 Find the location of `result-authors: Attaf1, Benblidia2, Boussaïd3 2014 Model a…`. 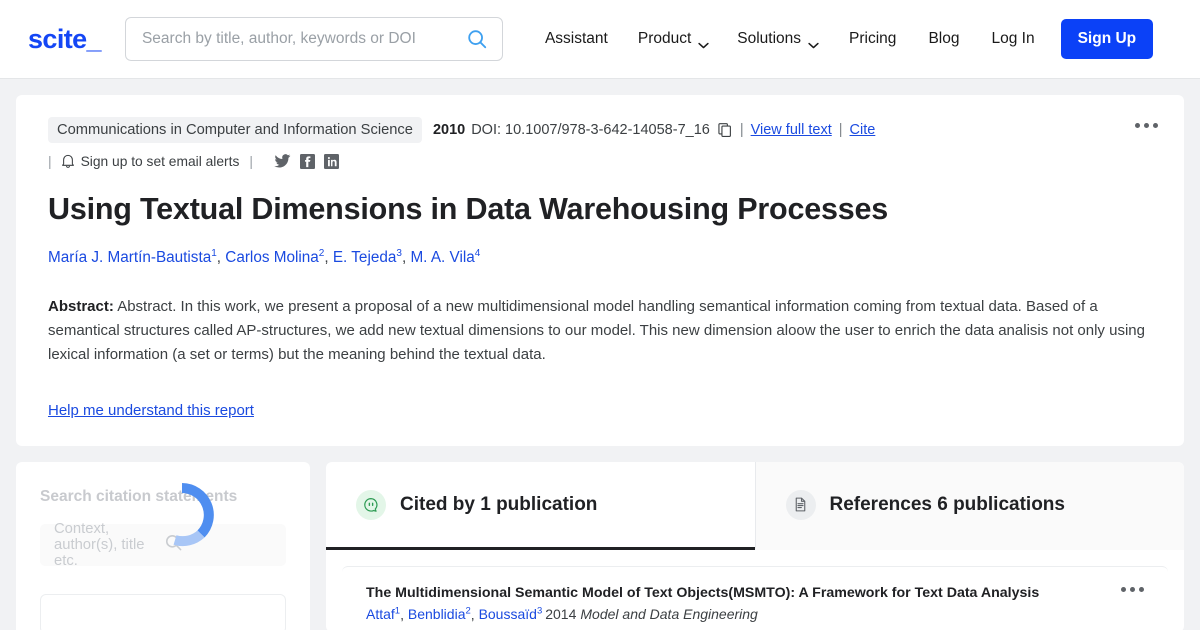

result-authors: Attaf1, Benblidia2, Boussaïd3 2014 Model a… is located at coordinates (562, 614).